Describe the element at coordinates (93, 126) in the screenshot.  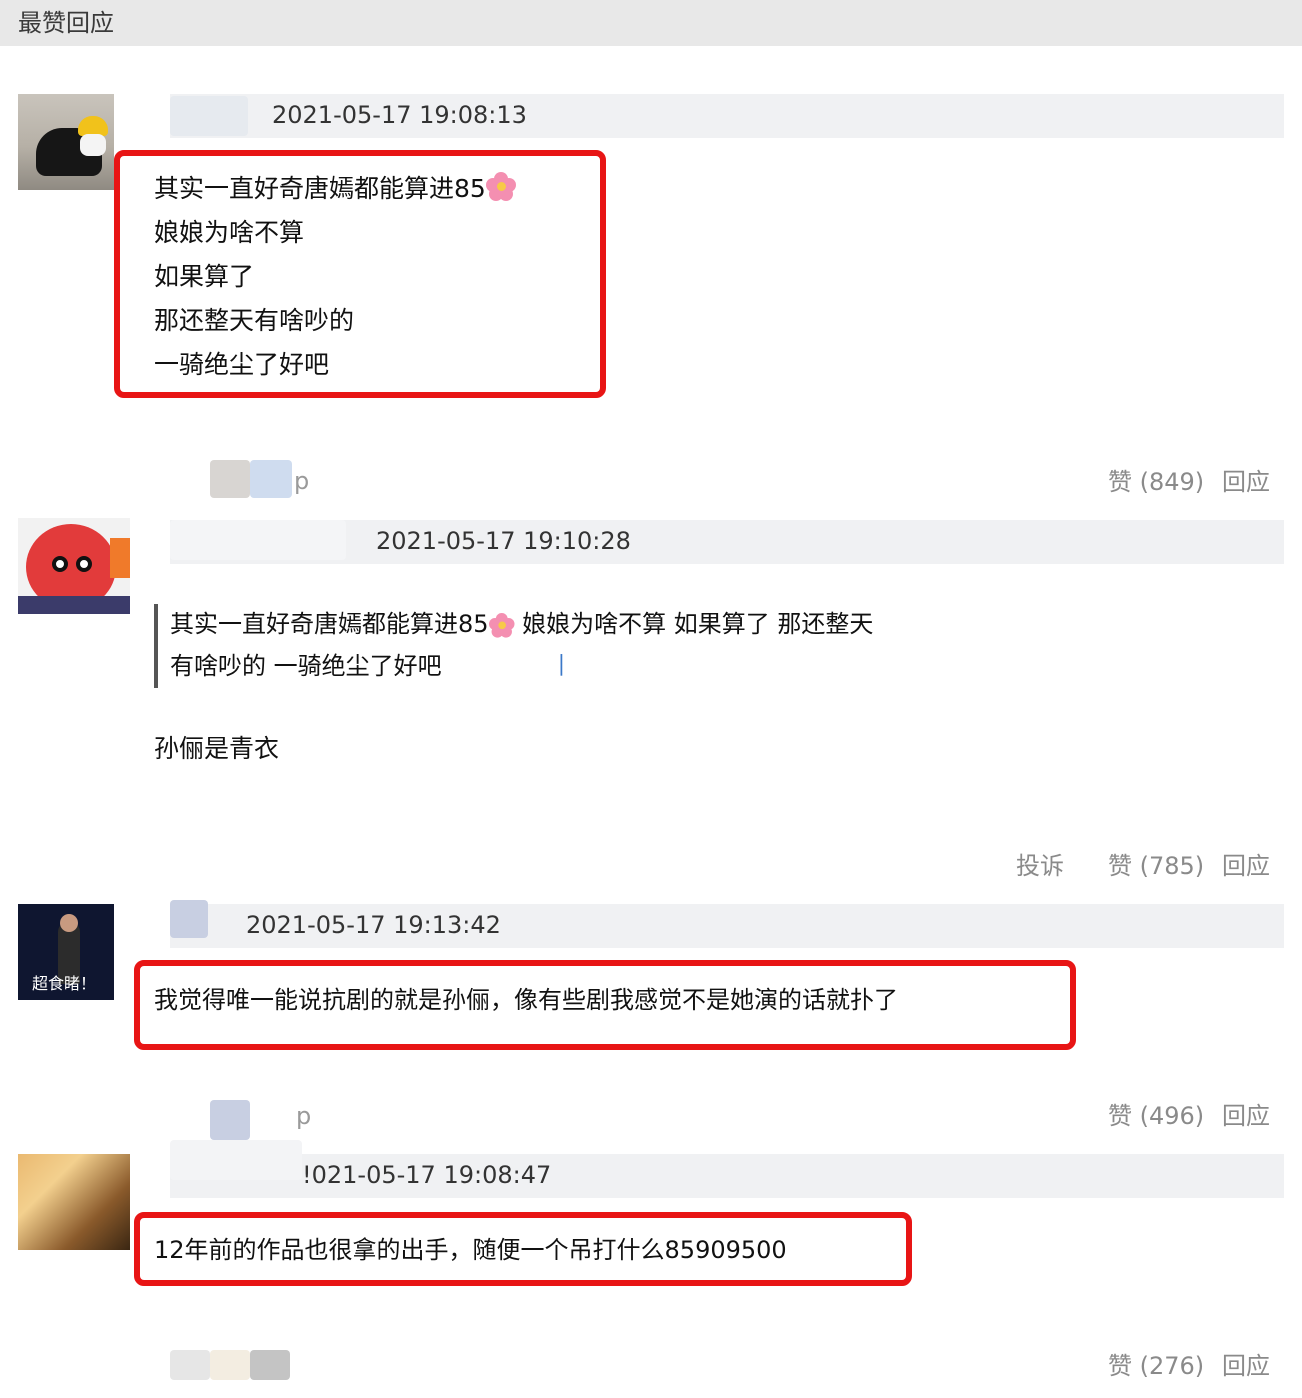
I see `avatar-cat-hat` at that location.